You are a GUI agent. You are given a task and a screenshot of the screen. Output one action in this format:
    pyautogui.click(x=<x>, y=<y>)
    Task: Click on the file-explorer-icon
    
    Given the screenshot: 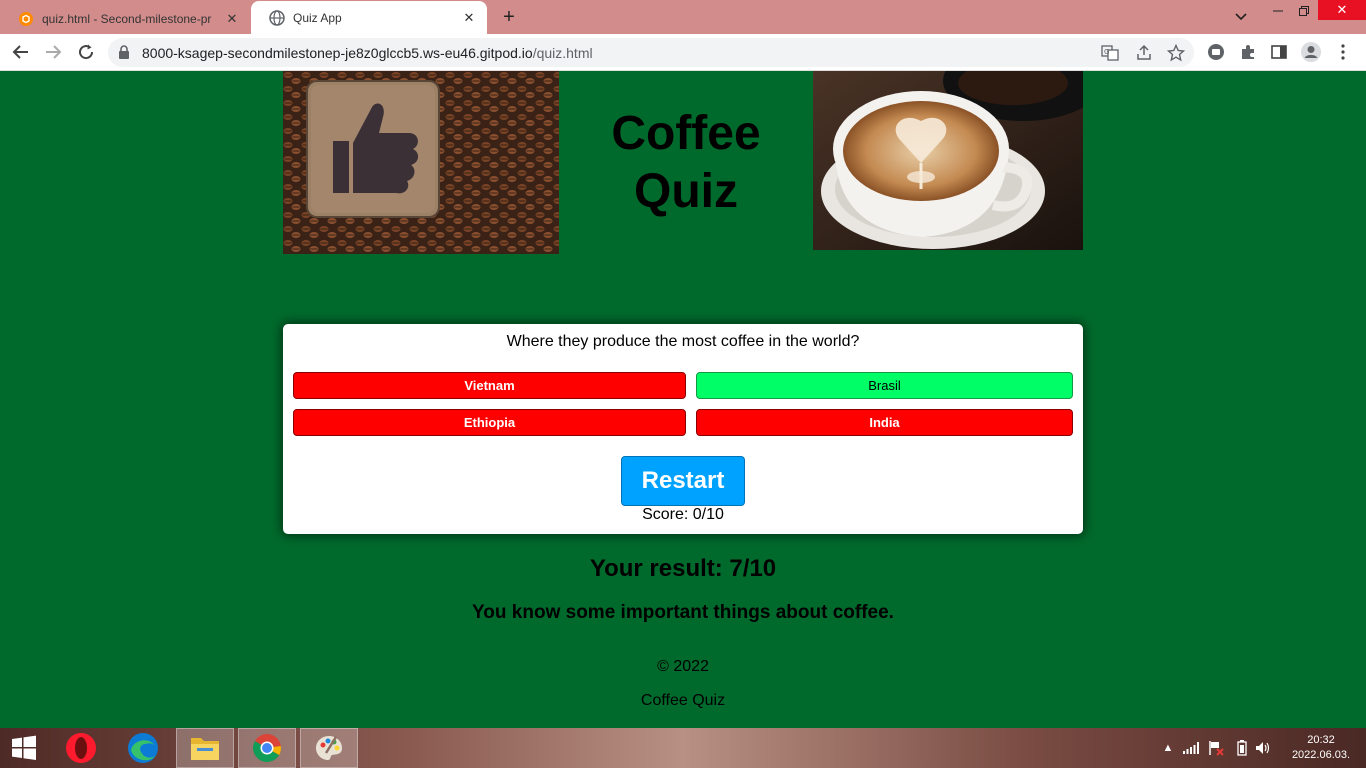 What is the action you would take?
    pyautogui.click(x=205, y=748)
    